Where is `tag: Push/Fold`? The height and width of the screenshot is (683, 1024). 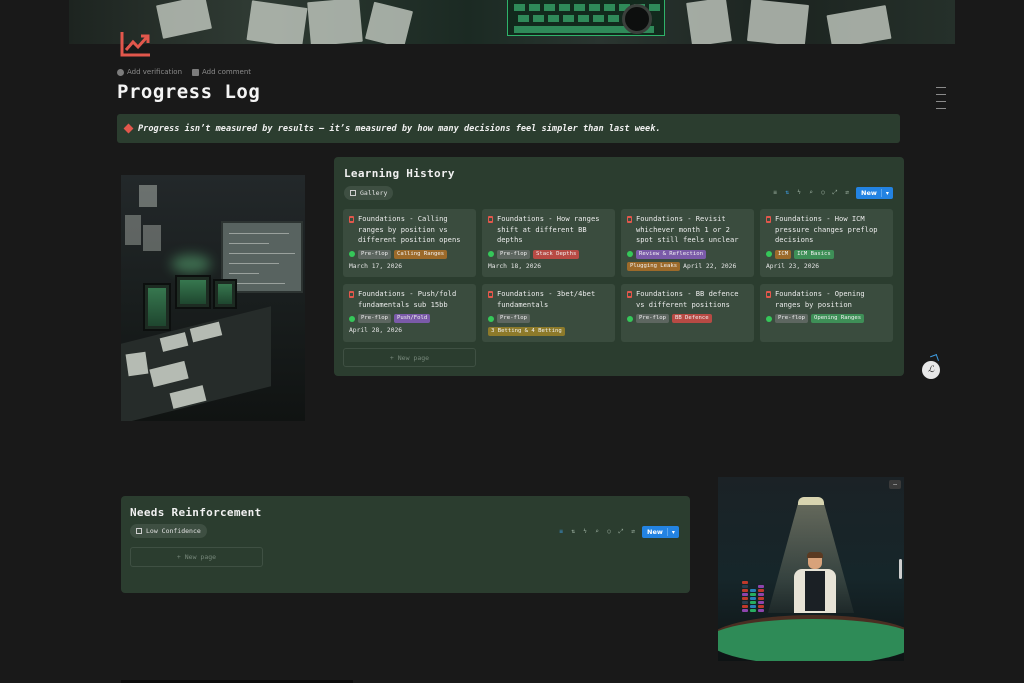
tag: Push/Fold is located at coordinates (412, 318).